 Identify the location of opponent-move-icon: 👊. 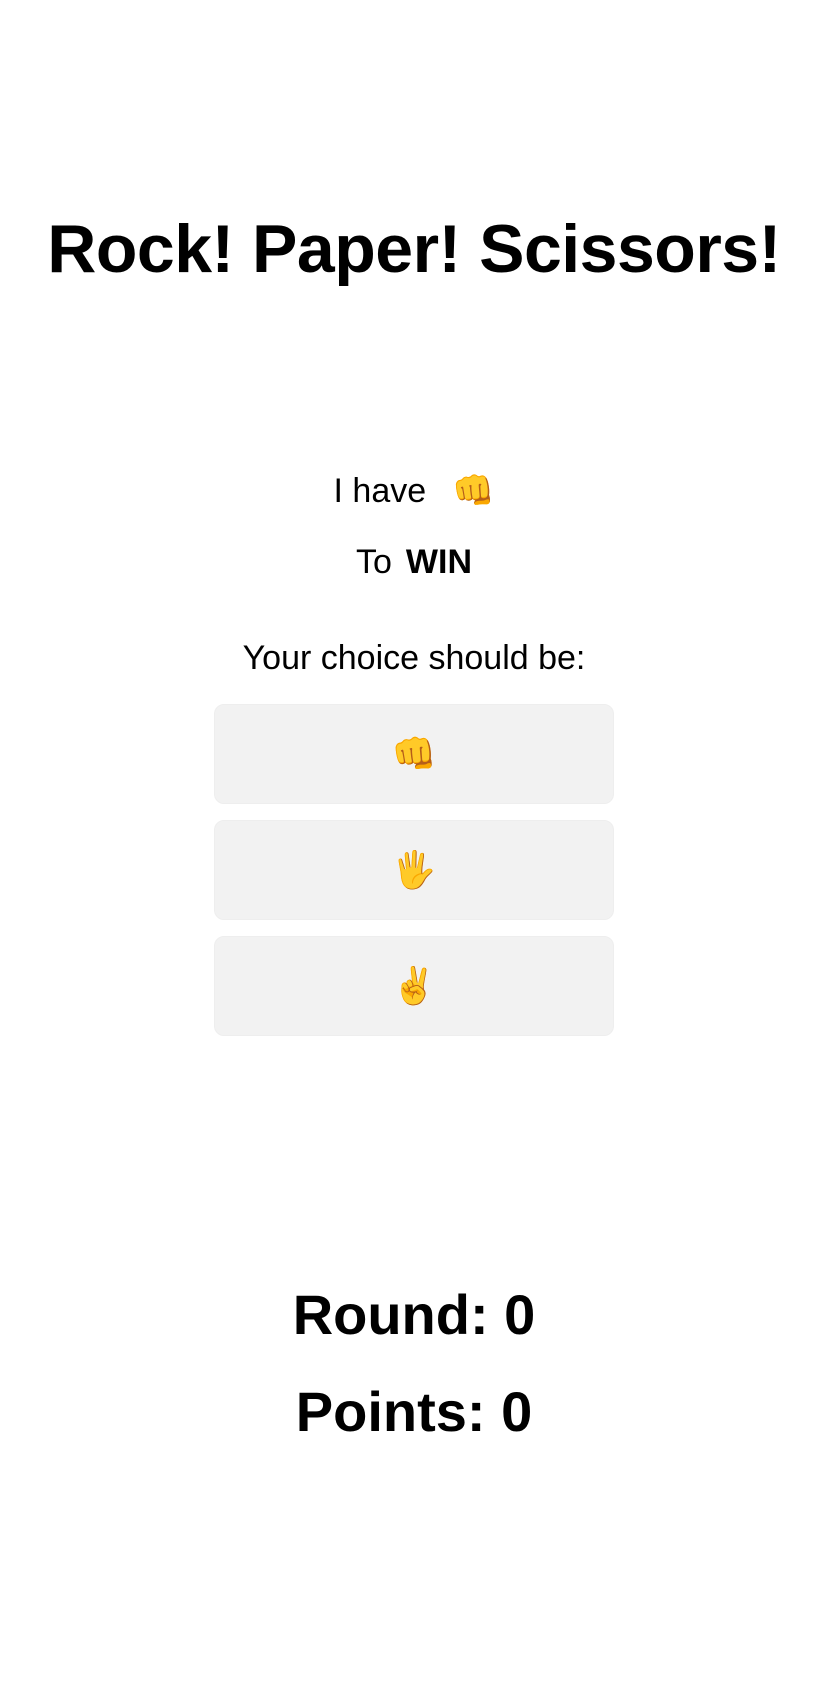
(473, 491).